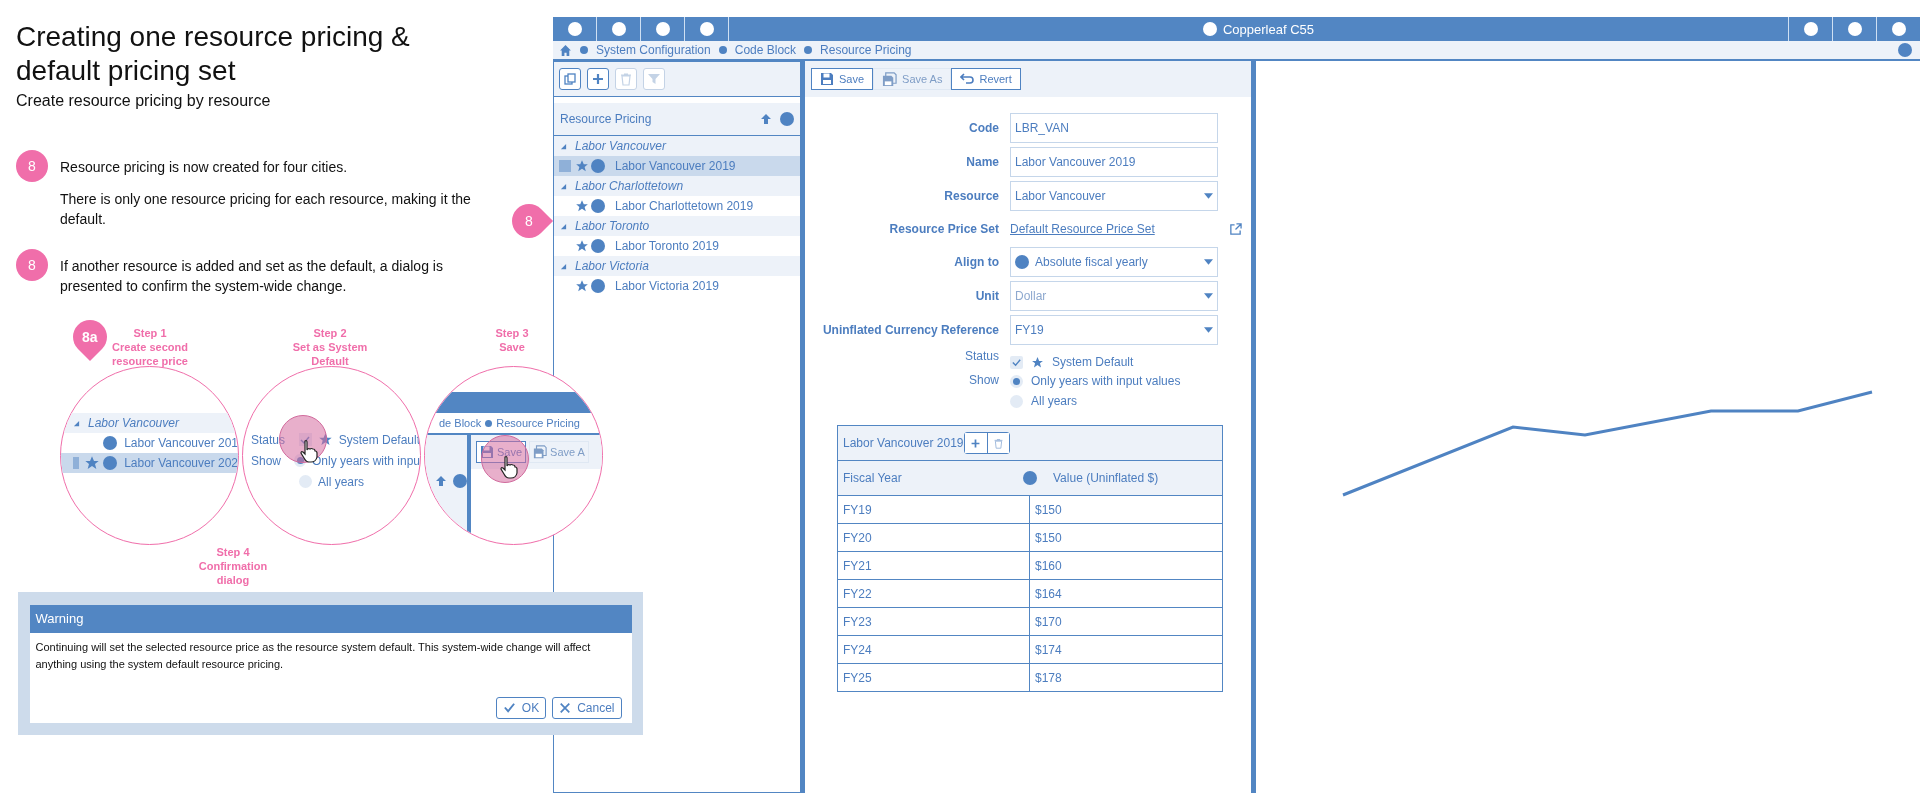  What do you see at coordinates (1114, 401) in the screenshot?
I see `radio-option: All years` at bounding box center [1114, 401].